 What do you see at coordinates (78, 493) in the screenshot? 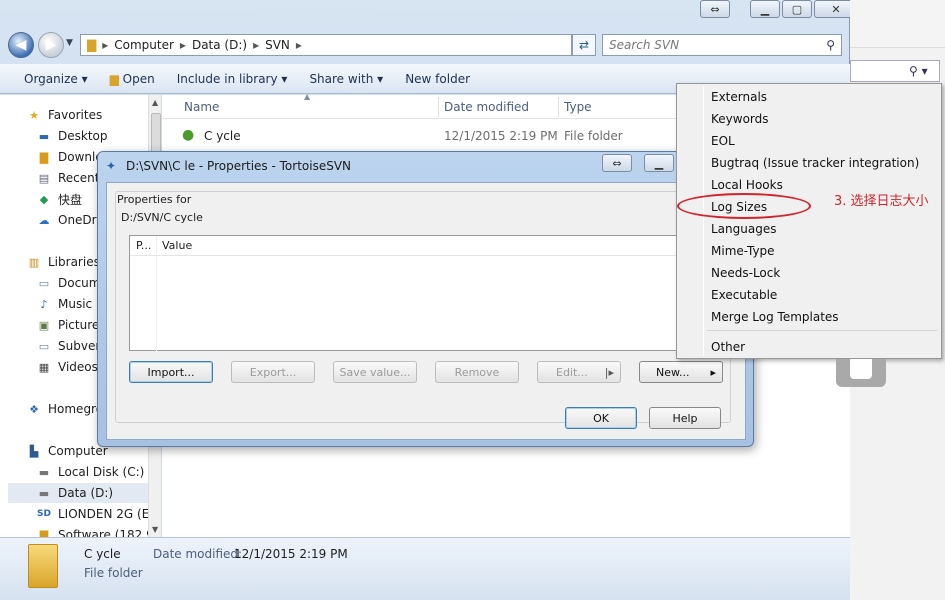
I see `nav-data-d: ▬ Data (D:)` at bounding box center [78, 493].